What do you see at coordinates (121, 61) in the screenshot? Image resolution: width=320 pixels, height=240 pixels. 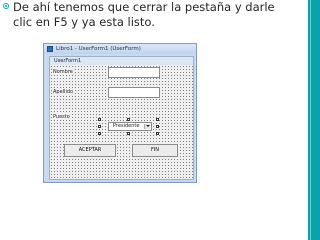 I see `userform-caption-bar: UserForm1` at bounding box center [121, 61].